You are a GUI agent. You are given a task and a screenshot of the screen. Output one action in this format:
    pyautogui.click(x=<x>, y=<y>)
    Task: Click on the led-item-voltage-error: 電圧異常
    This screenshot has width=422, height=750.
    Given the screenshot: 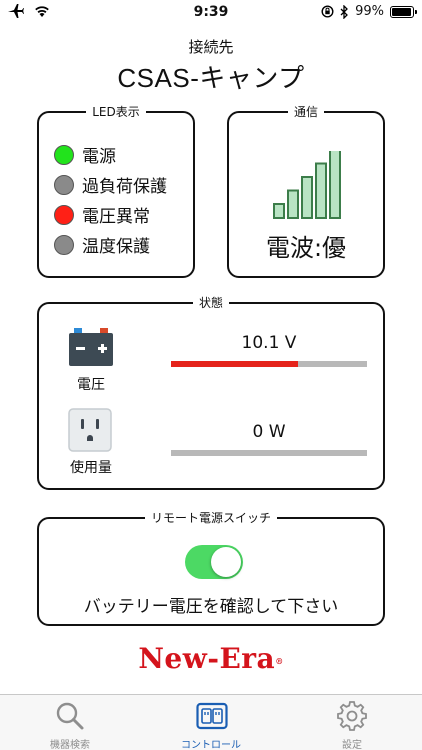 What is the action you would take?
    pyautogui.click(x=102, y=214)
    